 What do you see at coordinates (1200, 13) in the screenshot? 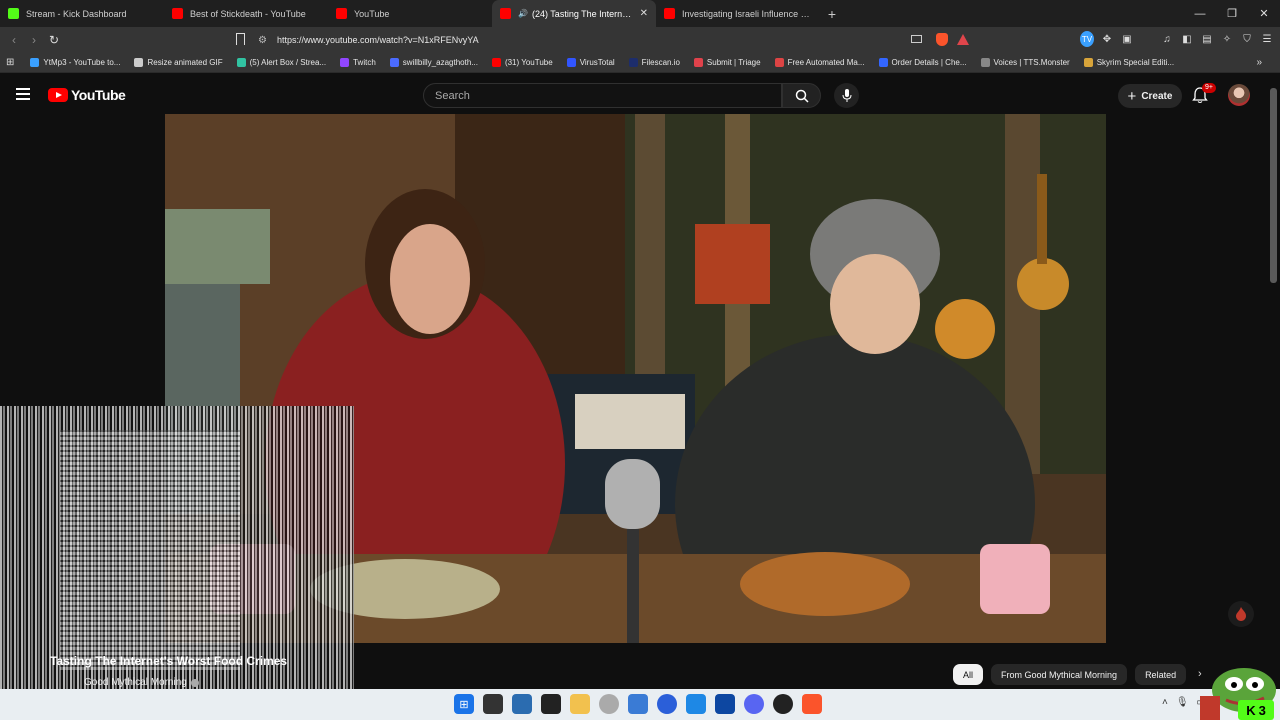
I see `minimize-icon: —` at bounding box center [1200, 13].